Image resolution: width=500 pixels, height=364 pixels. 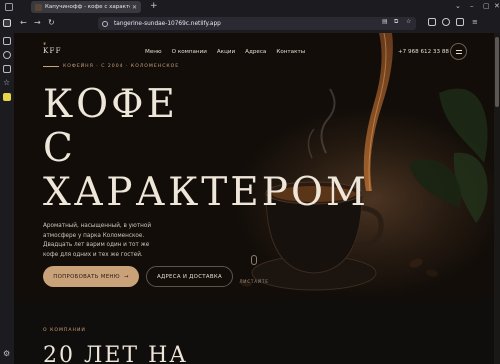 What do you see at coordinates (51, 66) in the screenshot?
I see `eyebrow-divider` at bounding box center [51, 66].